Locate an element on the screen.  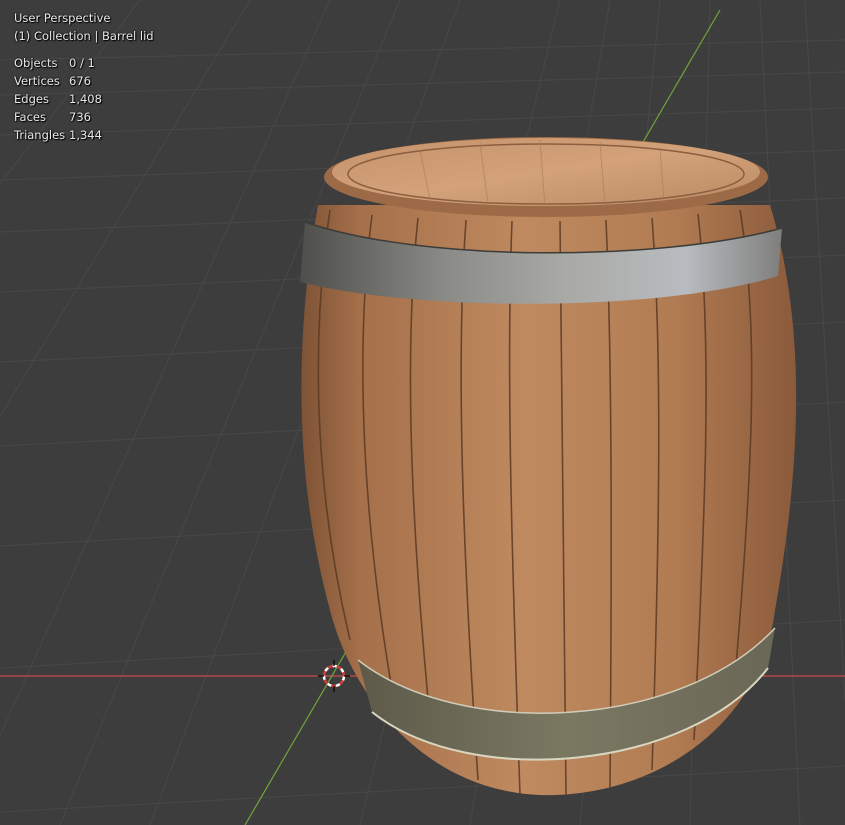
stat-label: Triangles is located at coordinates (40, 135).